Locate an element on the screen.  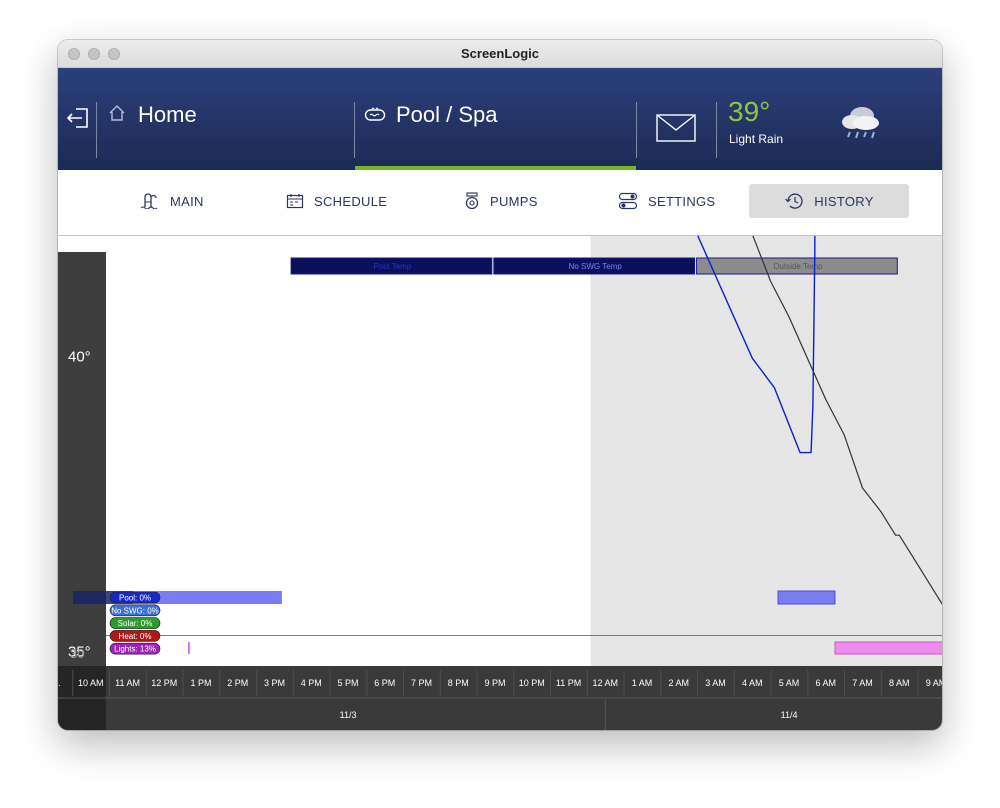
home-icon is located at coordinates (117, 115).